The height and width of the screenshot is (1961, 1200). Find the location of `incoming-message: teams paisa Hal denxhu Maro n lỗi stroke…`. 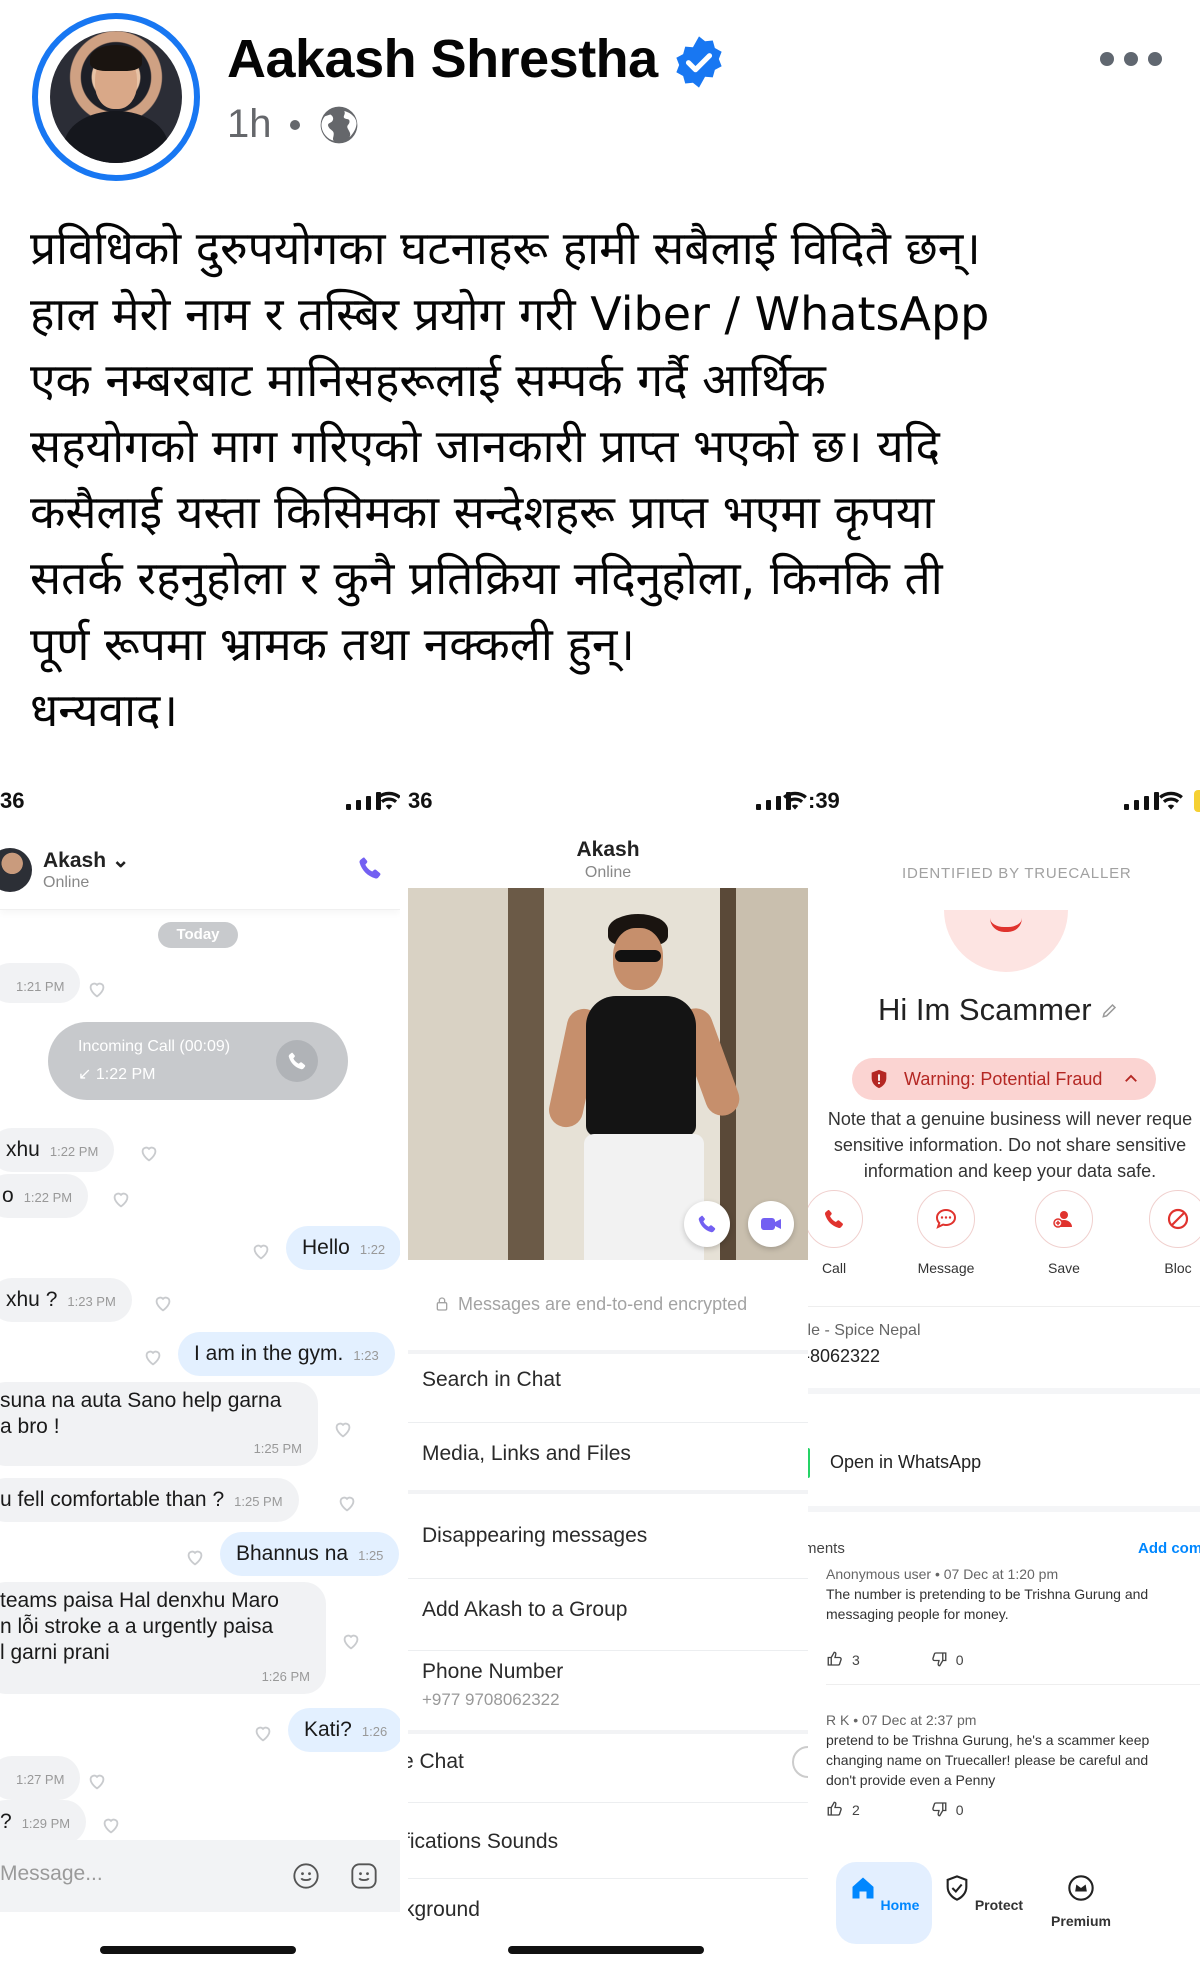

incoming-message: teams paisa Hal denxhu Maro n lỗi stroke… is located at coordinates (163, 1638).